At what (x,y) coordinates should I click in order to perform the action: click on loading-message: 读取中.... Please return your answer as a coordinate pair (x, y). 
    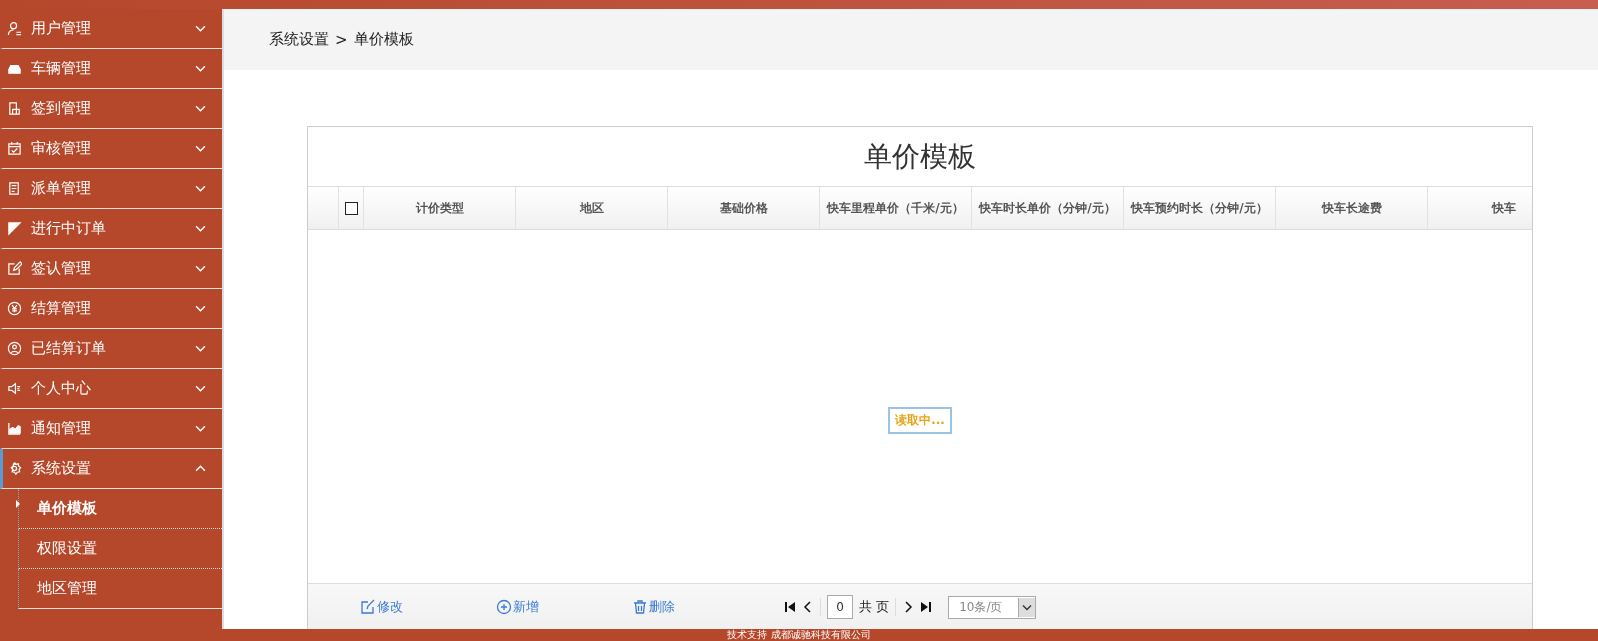
    Looking at the image, I should click on (920, 420).